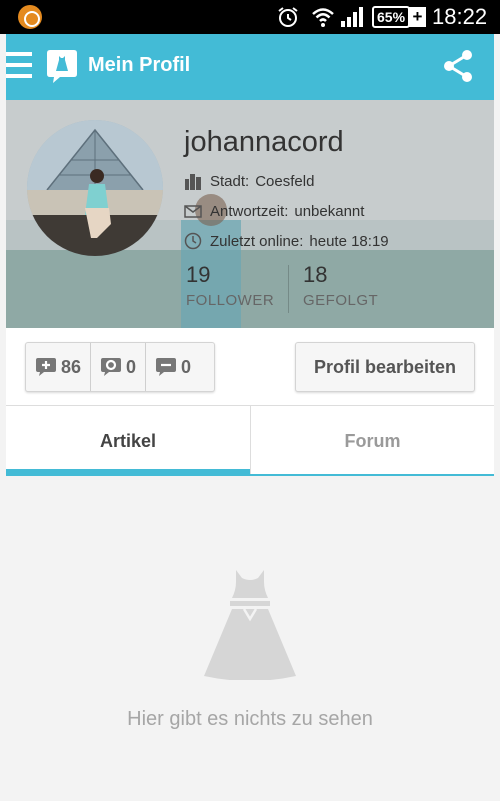  I want to click on status-bar: 65% + 18:22, so click(250, 17).